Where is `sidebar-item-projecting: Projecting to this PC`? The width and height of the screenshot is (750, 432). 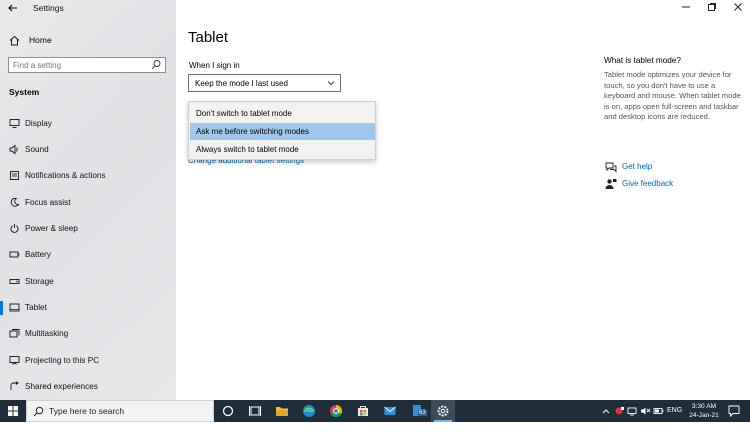 sidebar-item-projecting: Projecting to this PC is located at coordinates (88, 361).